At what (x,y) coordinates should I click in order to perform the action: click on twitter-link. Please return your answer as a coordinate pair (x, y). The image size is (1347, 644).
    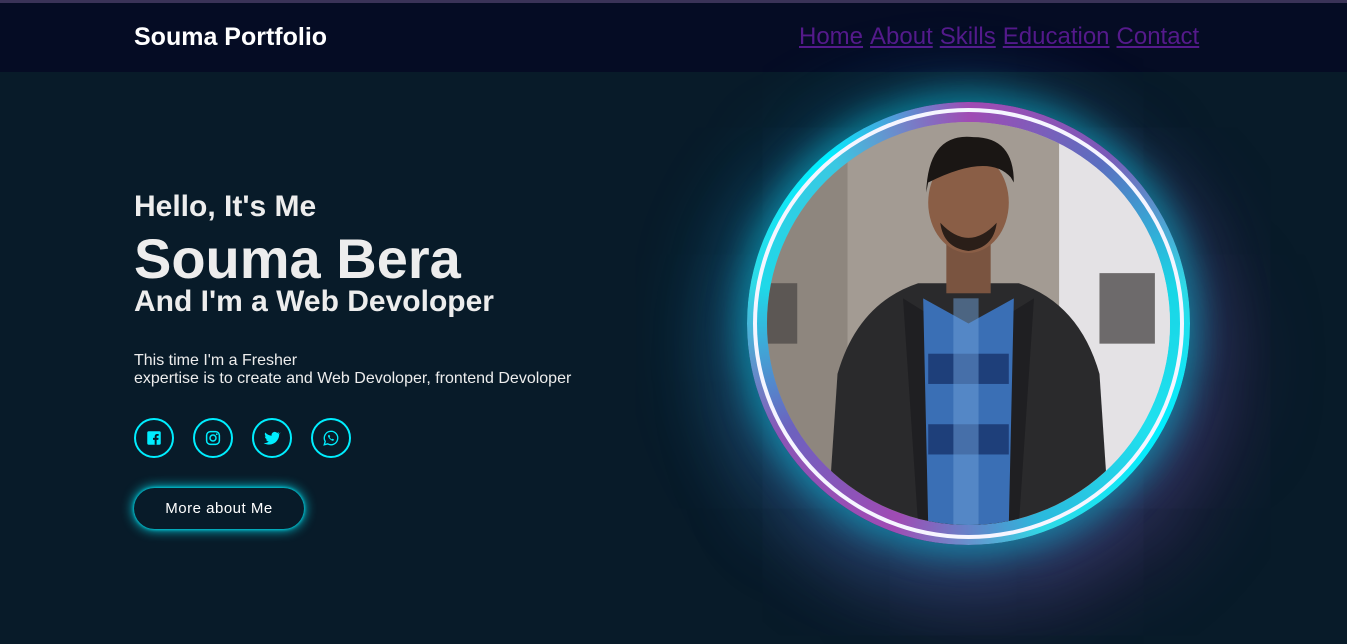
    Looking at the image, I should click on (272, 438).